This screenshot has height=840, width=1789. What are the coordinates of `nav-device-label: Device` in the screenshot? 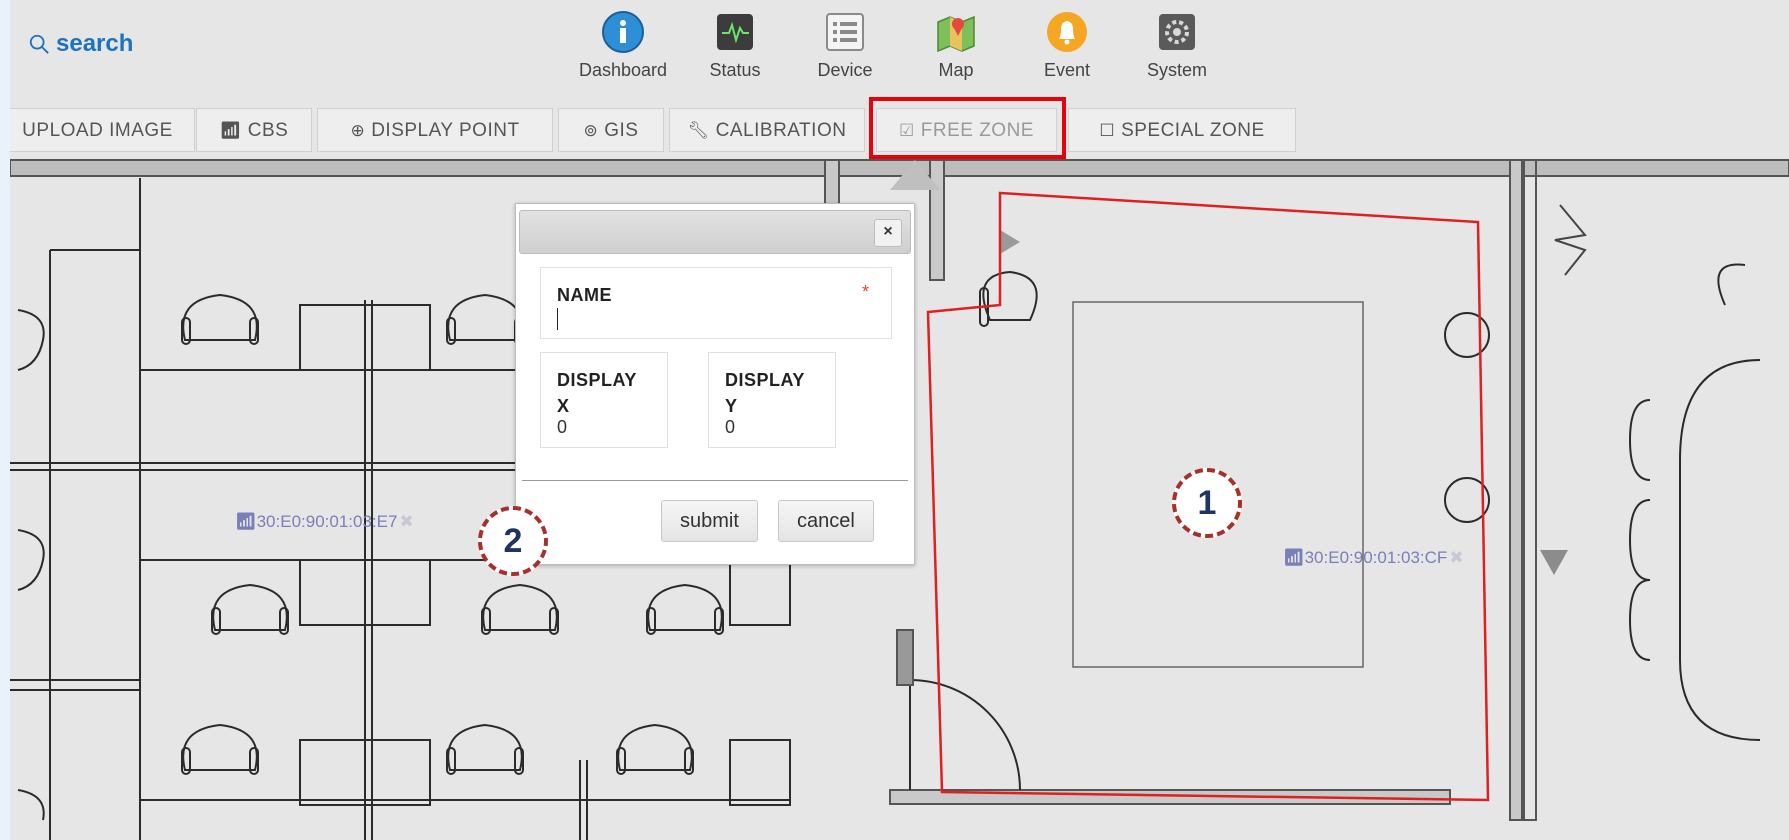 It's located at (845, 70).